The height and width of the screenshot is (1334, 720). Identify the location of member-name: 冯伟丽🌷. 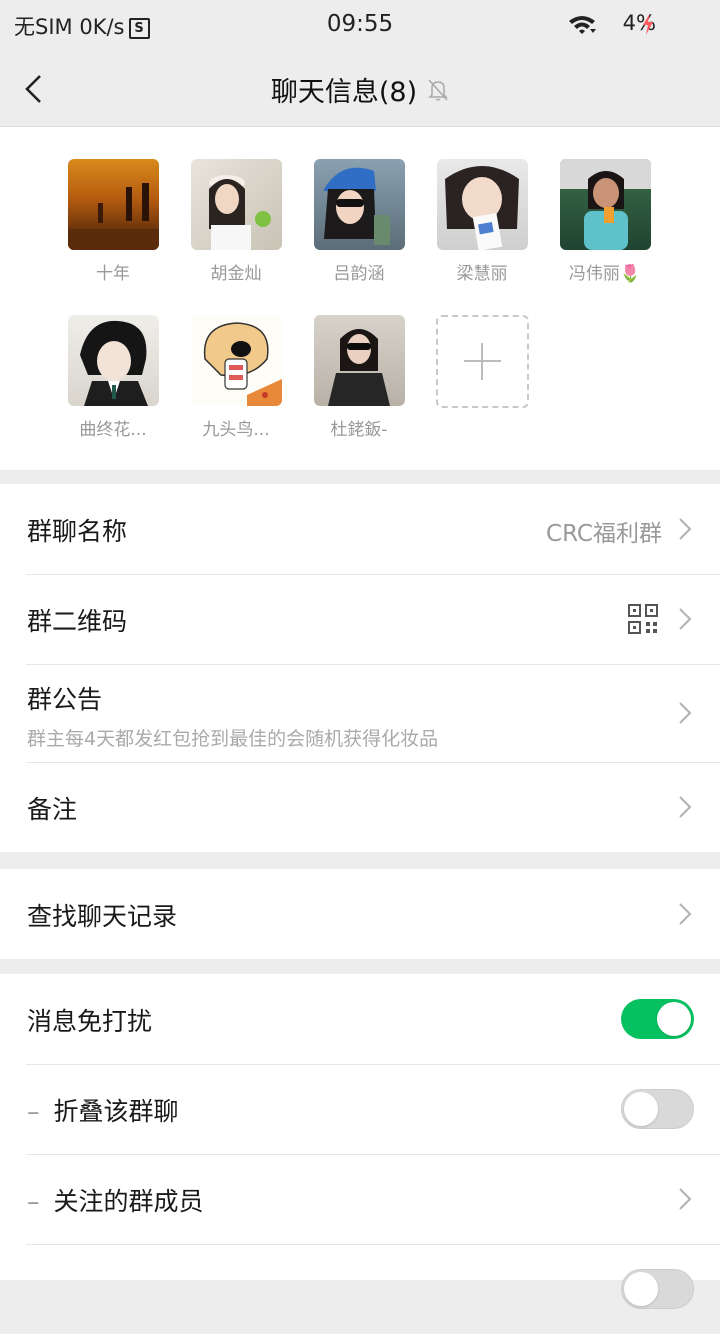
(605, 274).